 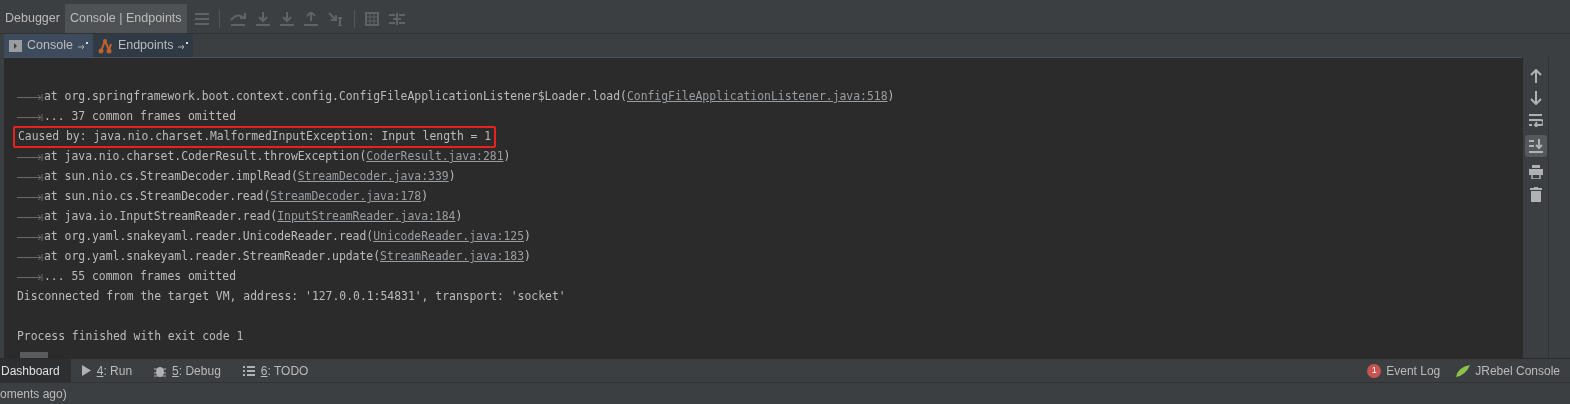 I want to click on play-icon, so click(x=86, y=370).